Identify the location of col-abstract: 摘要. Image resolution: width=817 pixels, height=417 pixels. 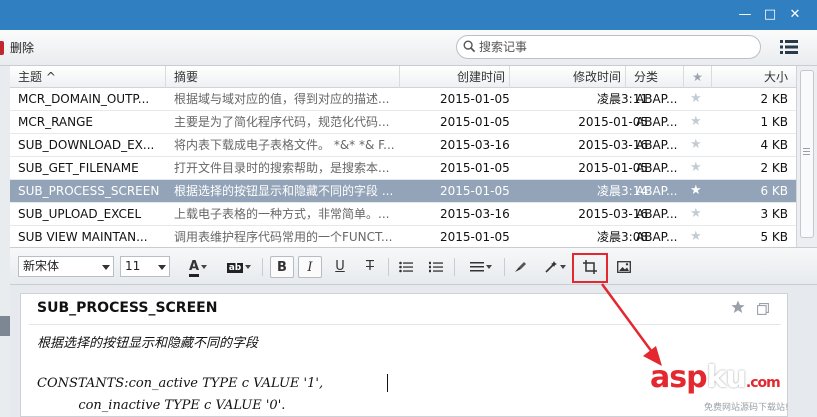
(283, 77).